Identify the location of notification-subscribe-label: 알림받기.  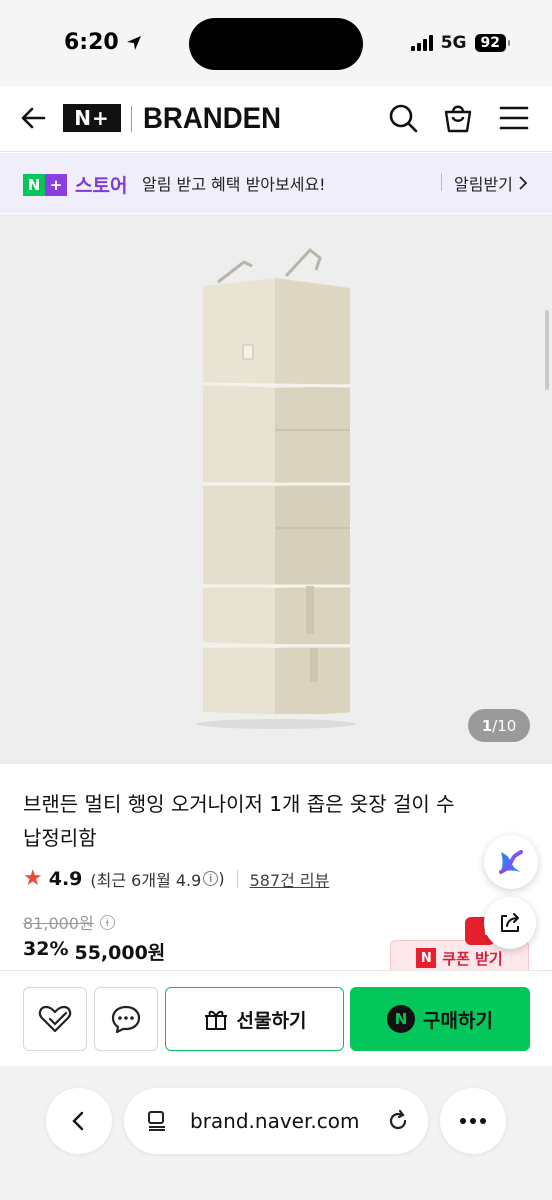
(483, 184).